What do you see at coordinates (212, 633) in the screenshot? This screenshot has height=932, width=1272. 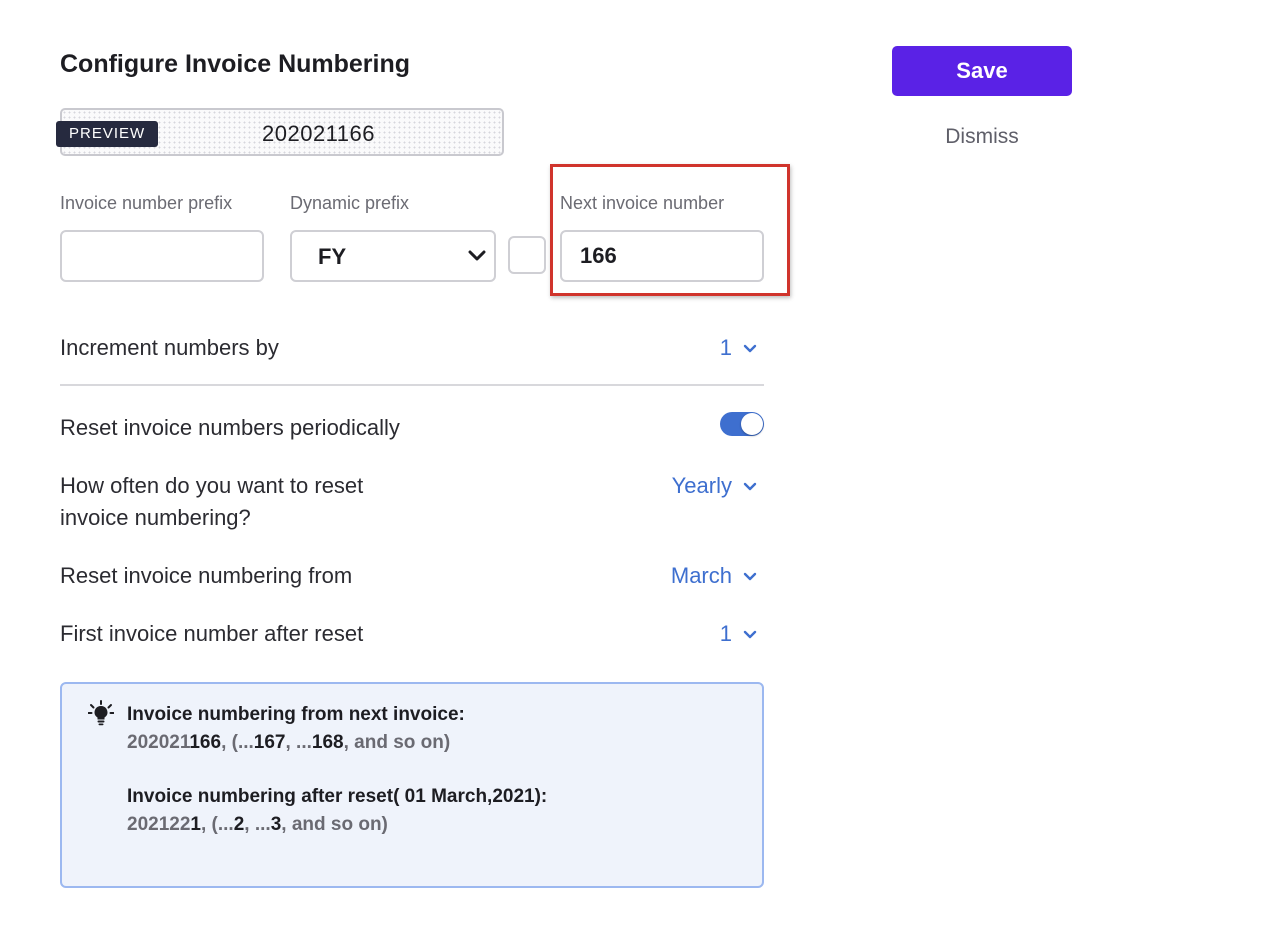 I see `first-after-reset-label: First invoice number after reset` at bounding box center [212, 633].